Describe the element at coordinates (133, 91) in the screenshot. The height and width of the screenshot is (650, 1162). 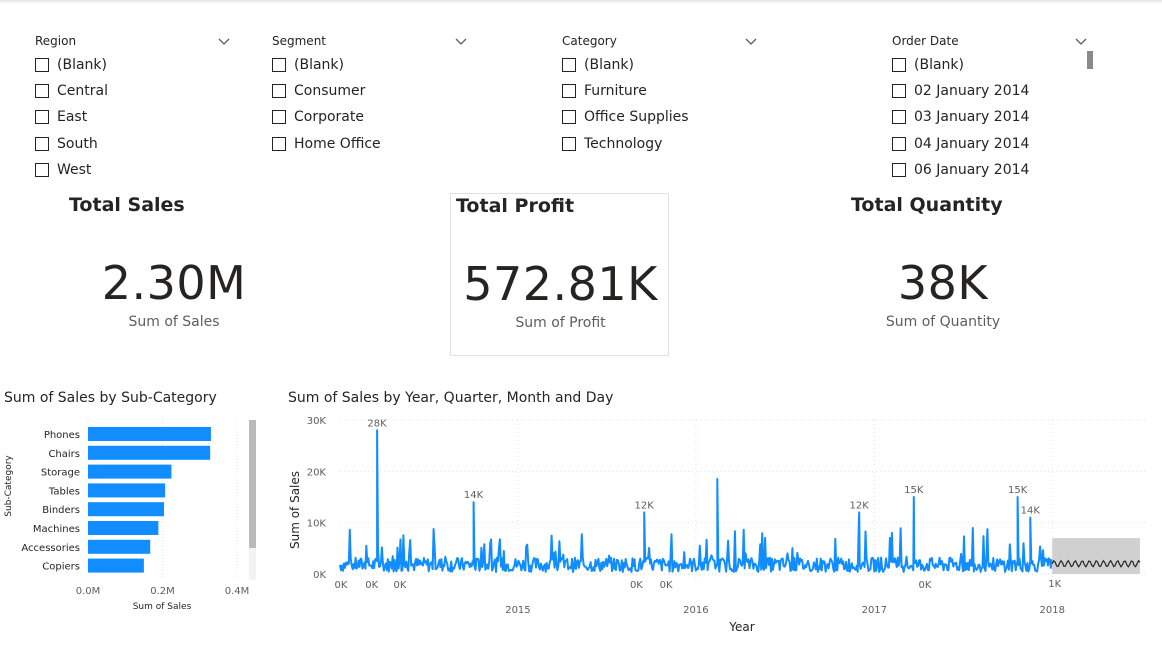
I see `slicer-option: Central` at that location.